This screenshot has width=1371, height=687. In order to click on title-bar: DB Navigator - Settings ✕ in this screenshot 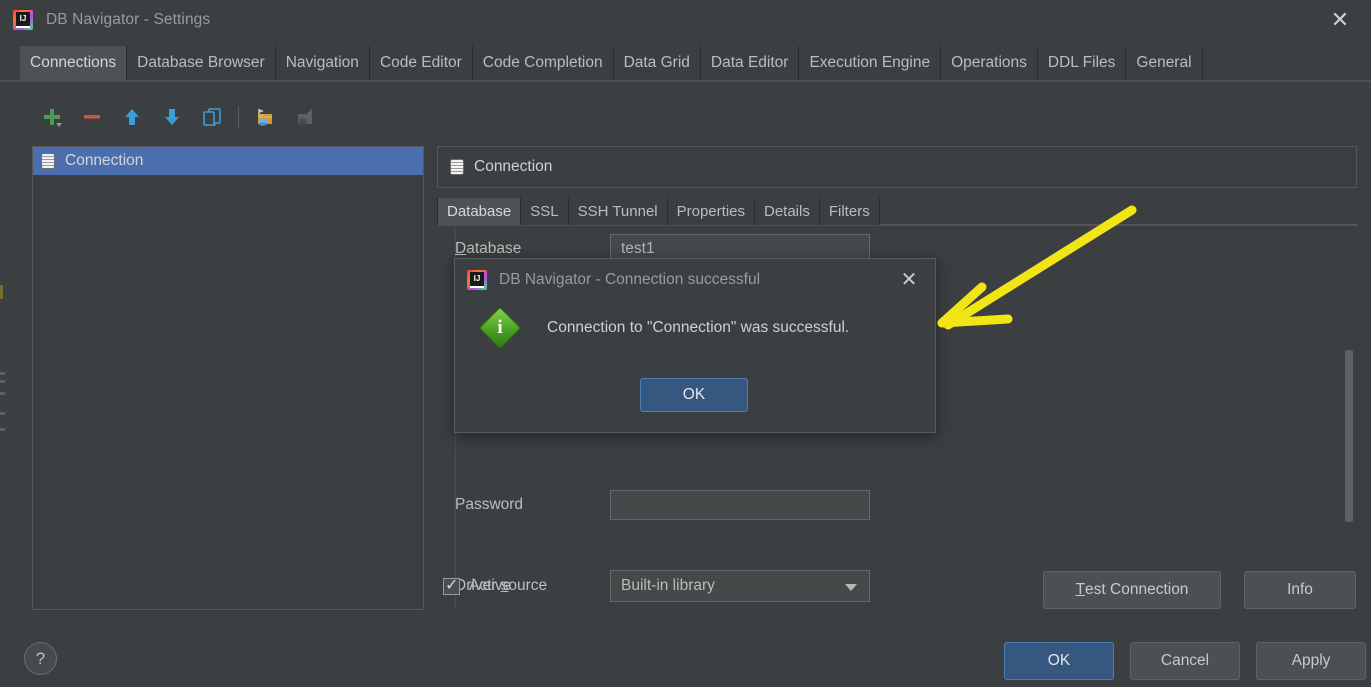, I will do `click(685, 20)`.